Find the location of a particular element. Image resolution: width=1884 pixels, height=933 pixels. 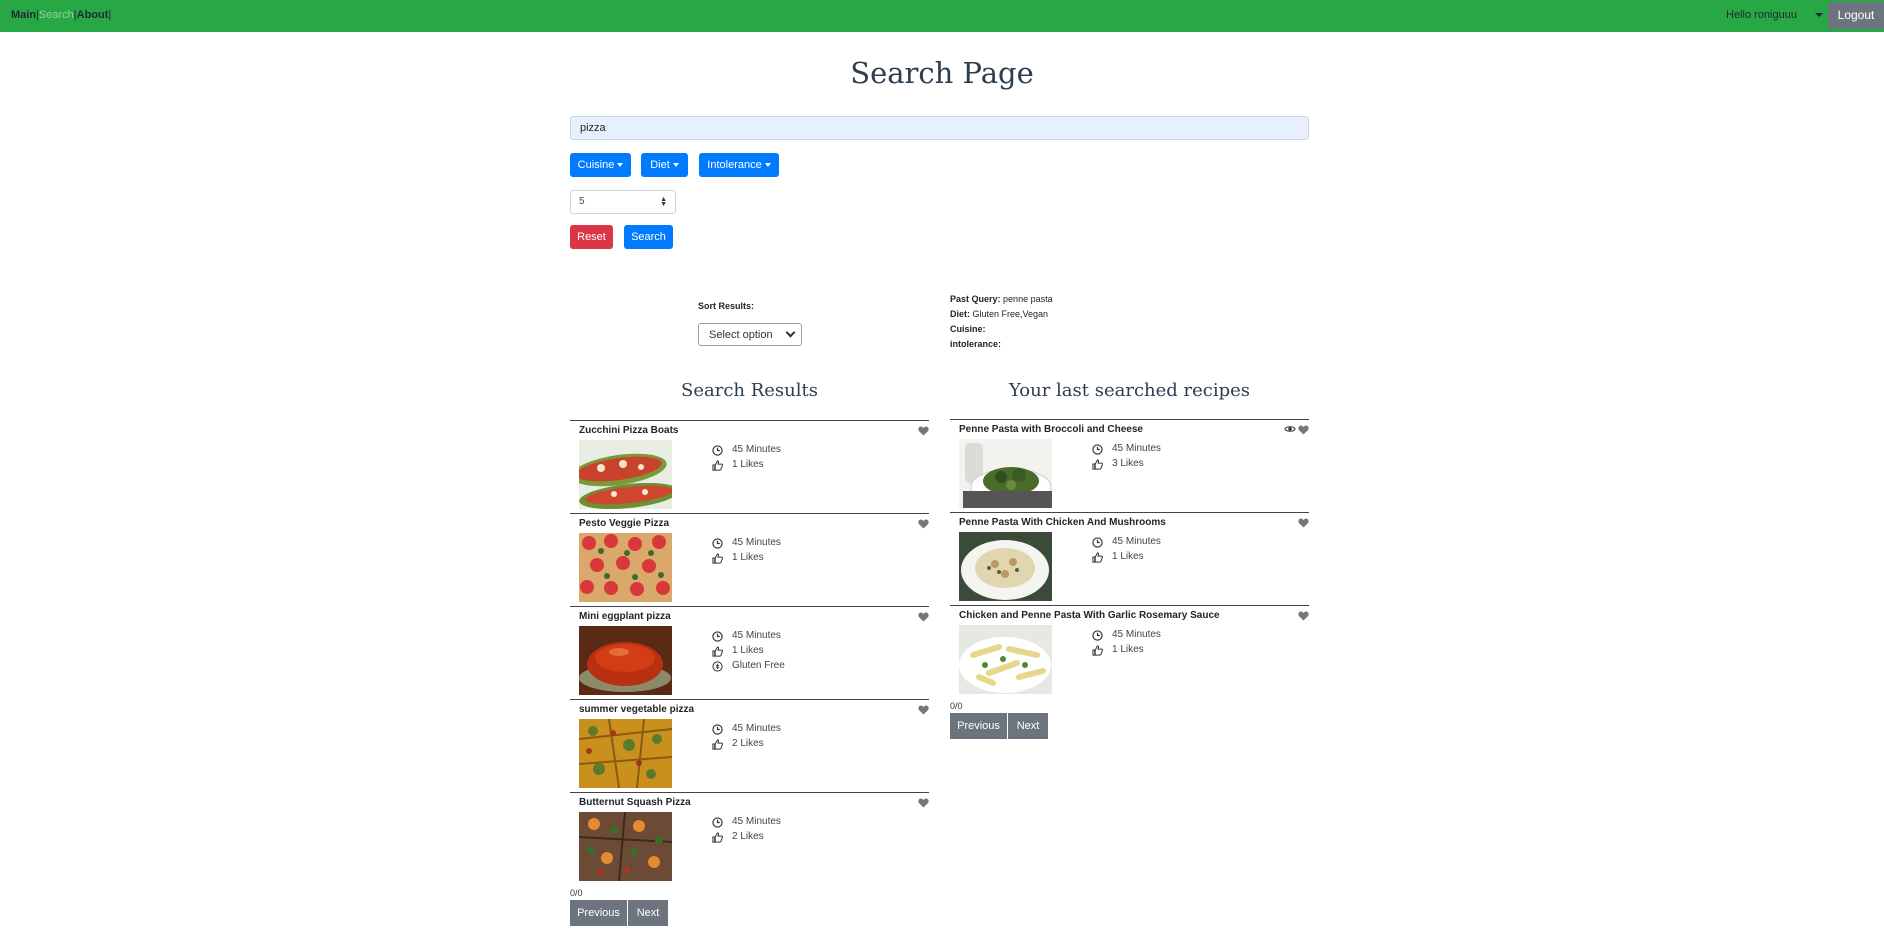

sort-select-value: Select option is located at coordinates (741, 335).